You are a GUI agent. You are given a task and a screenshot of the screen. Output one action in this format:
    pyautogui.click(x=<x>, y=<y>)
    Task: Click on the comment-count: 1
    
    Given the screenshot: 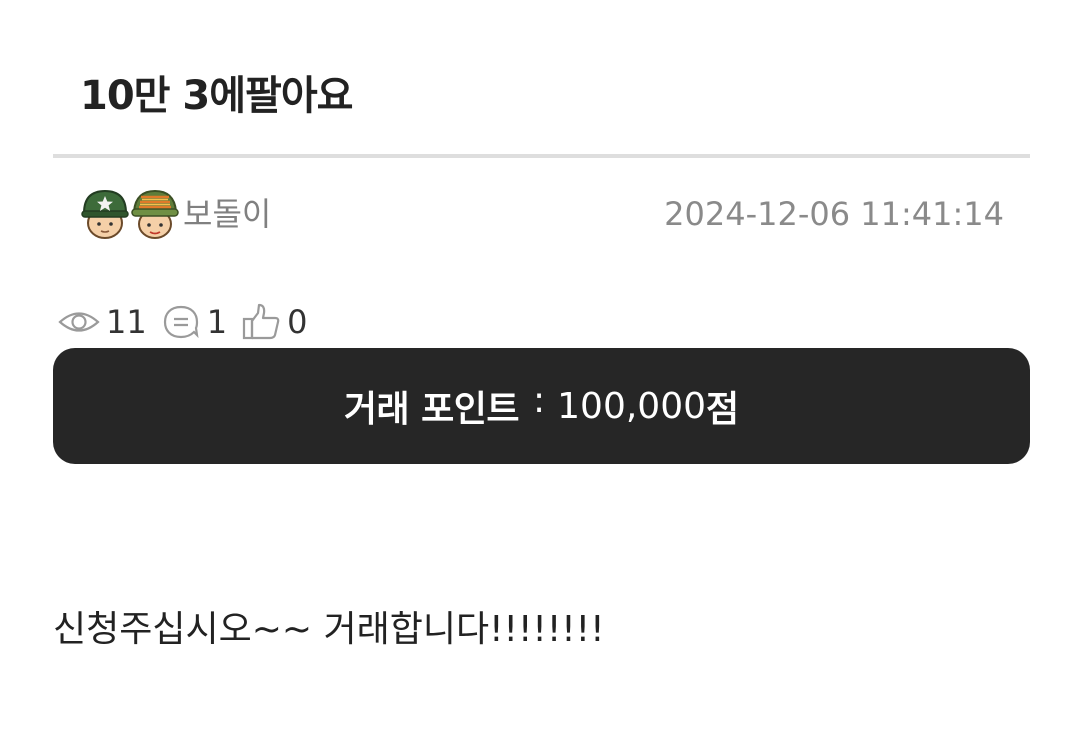 What is the action you would take?
    pyautogui.click(x=194, y=322)
    